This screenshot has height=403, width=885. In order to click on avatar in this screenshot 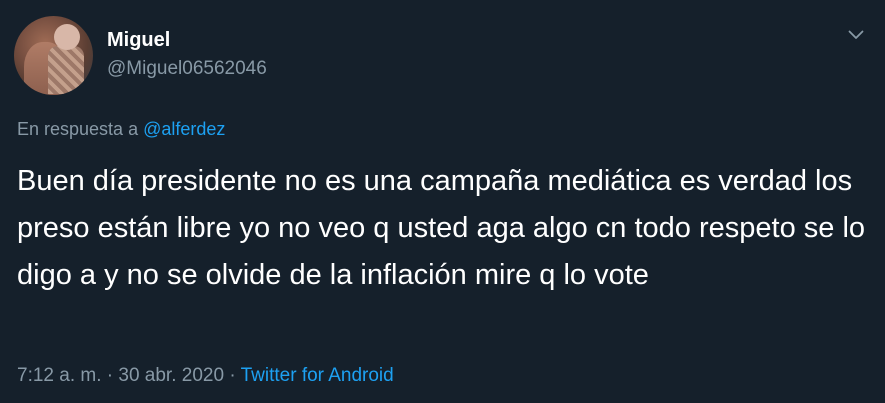, I will do `click(53, 55)`.